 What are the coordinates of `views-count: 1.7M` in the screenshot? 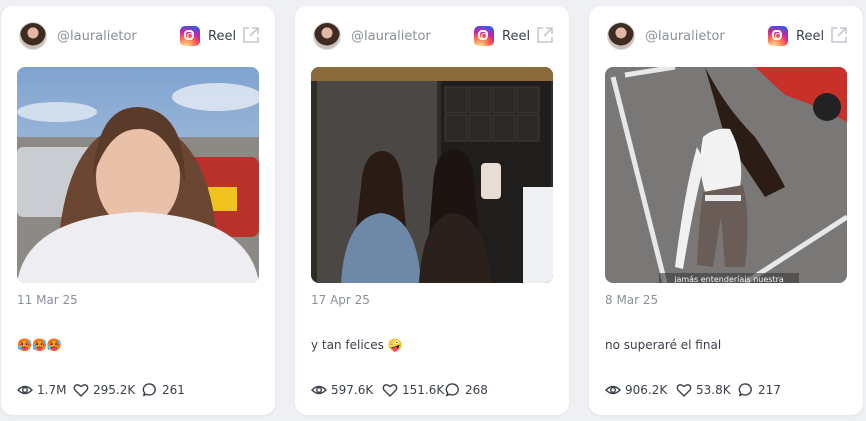 It's located at (52, 390).